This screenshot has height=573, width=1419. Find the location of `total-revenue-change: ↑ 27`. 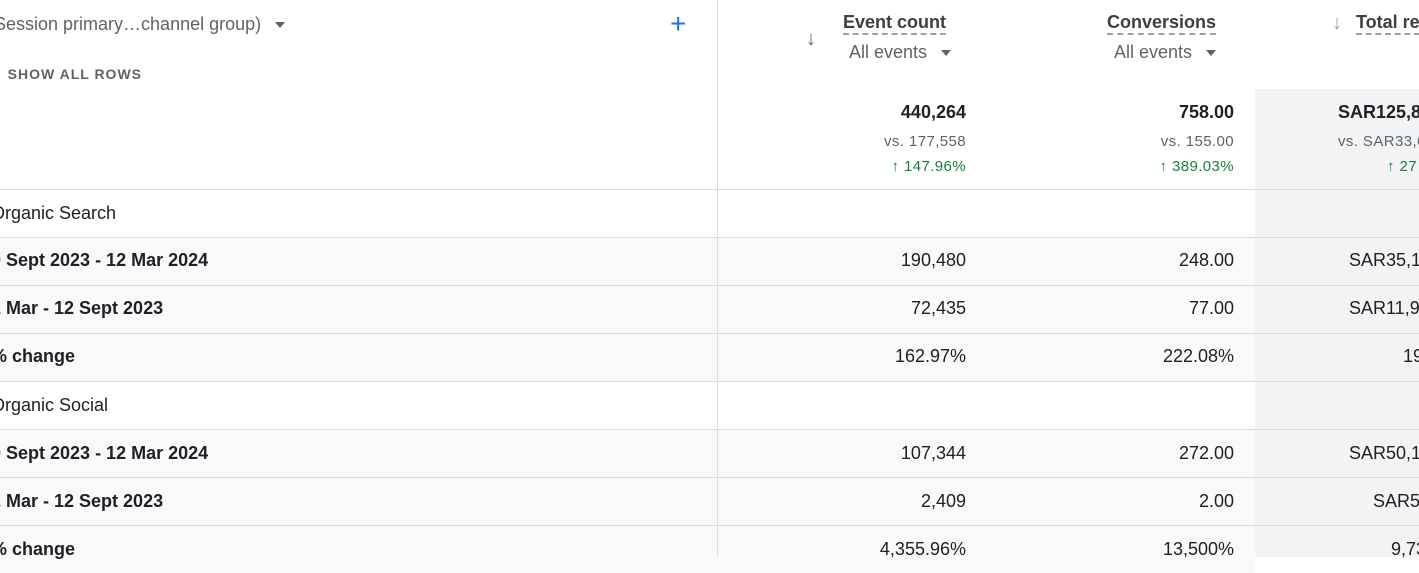

total-revenue-change: ↑ 27 is located at coordinates (1402, 166).